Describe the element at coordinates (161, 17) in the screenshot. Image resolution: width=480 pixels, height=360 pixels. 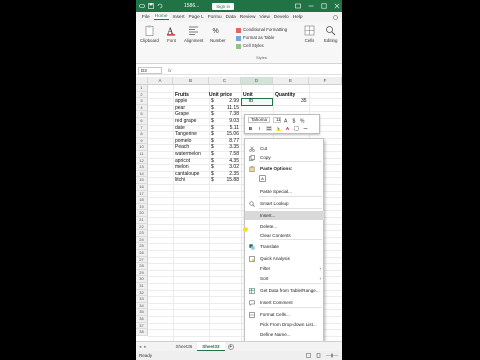
I see `tab-home: Home` at that location.